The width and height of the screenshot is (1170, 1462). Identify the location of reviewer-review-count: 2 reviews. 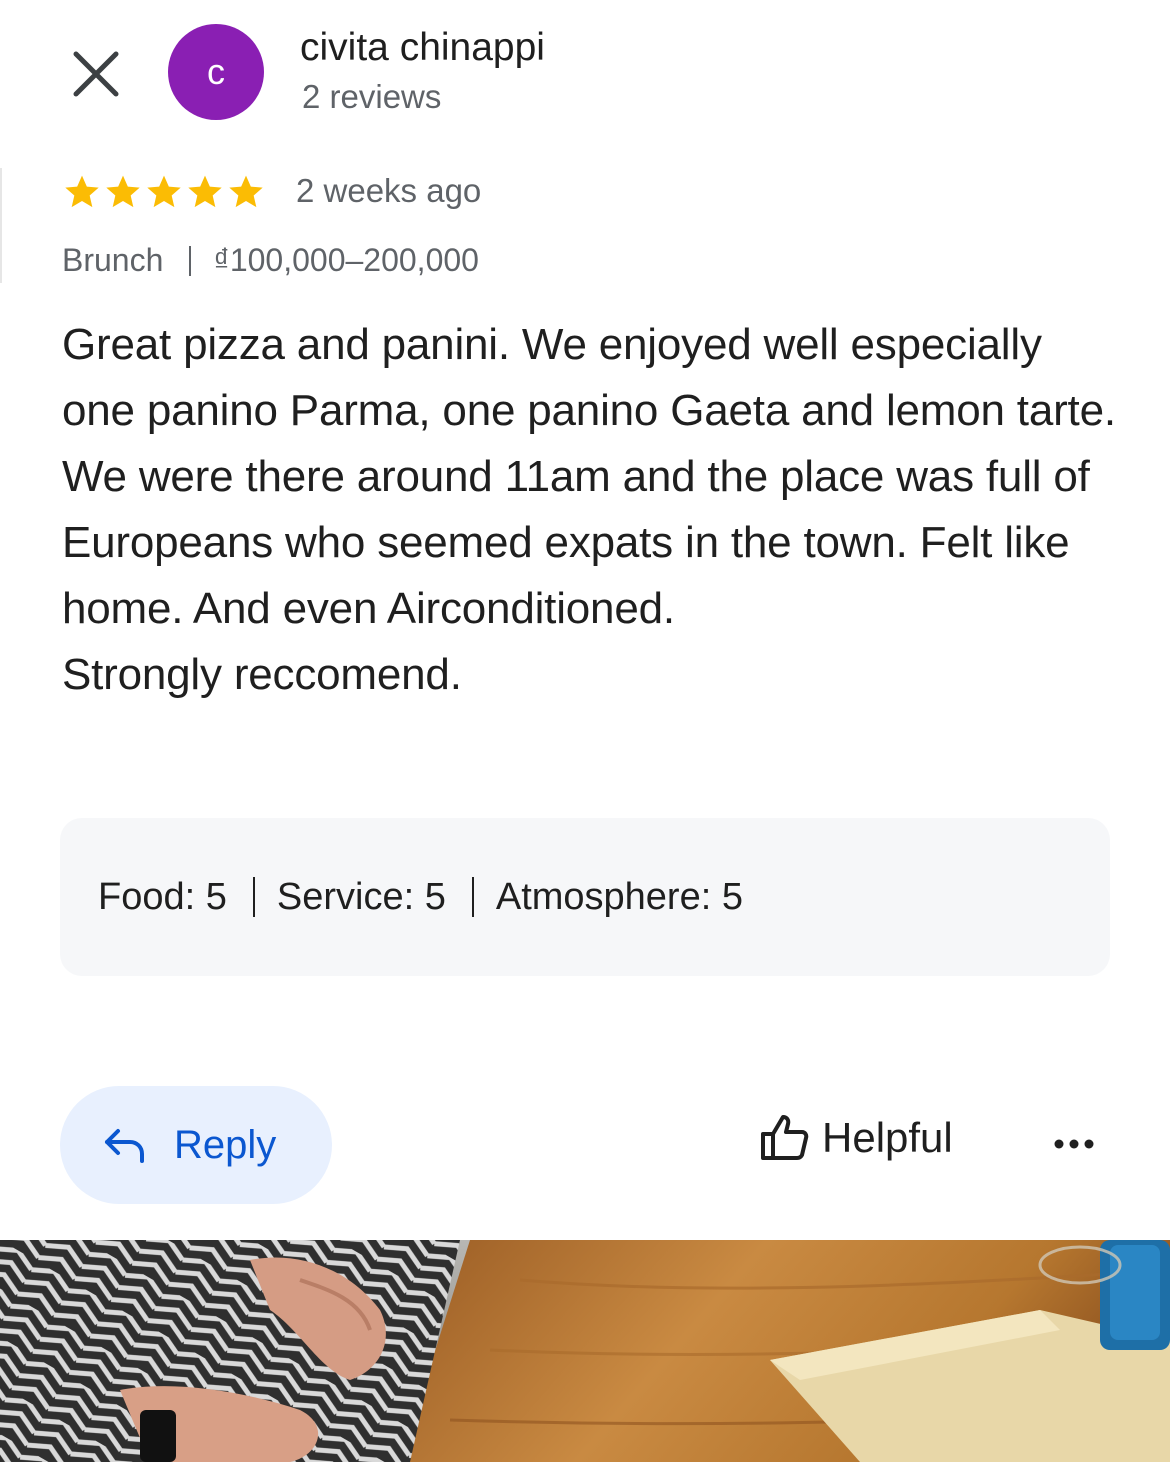
(372, 96).